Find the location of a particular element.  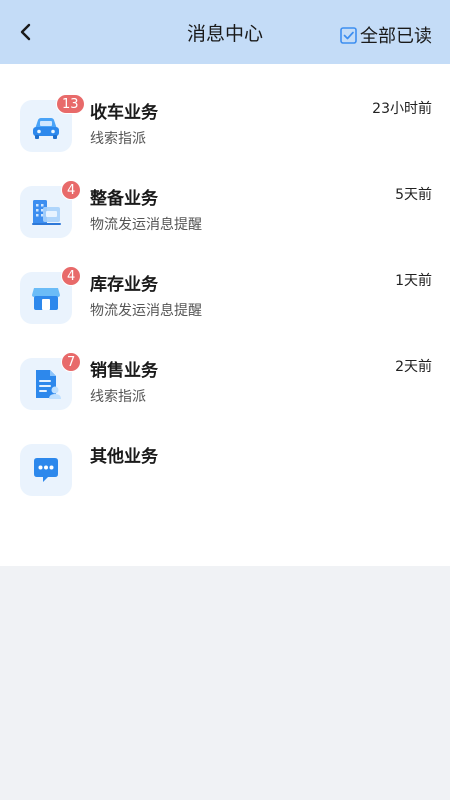

message-time: 2天前 is located at coordinates (413, 367).